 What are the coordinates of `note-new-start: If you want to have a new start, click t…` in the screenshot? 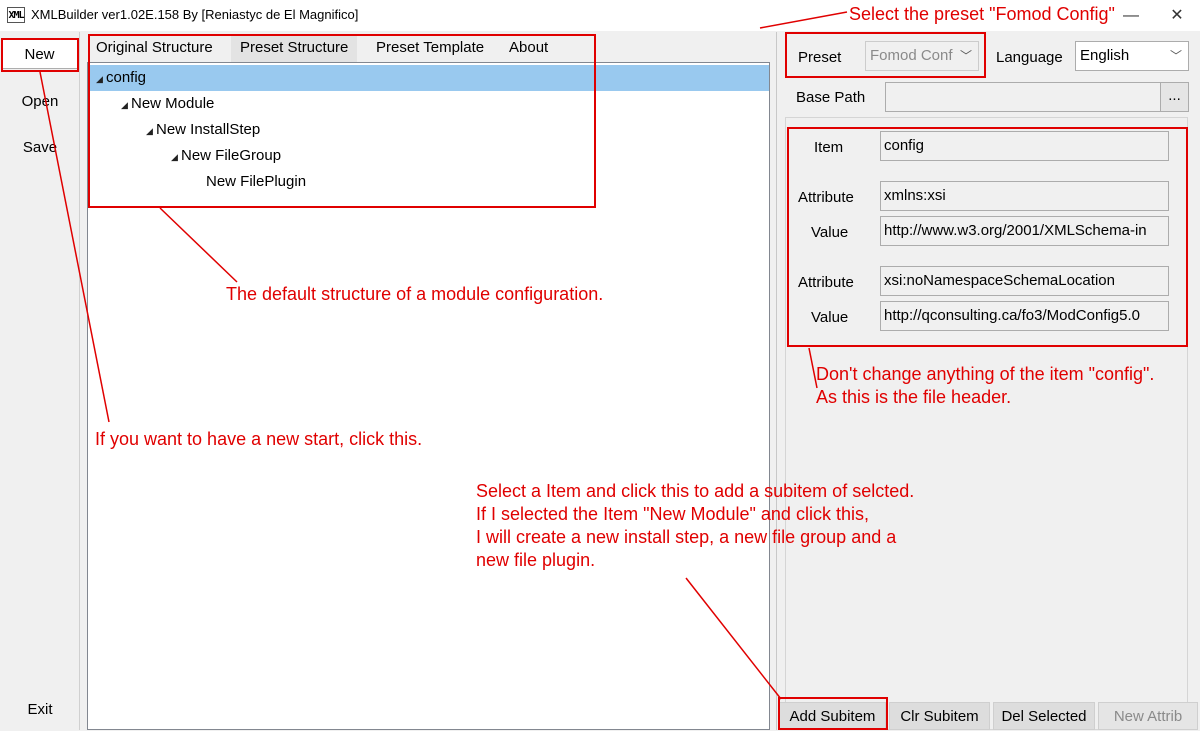 It's located at (259, 439).